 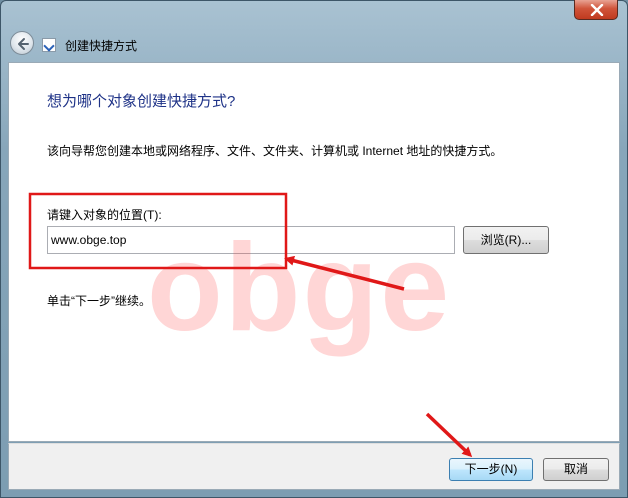 What do you see at coordinates (314, 466) in the screenshot?
I see `wizard-footer: 下一步(N) 取消` at bounding box center [314, 466].